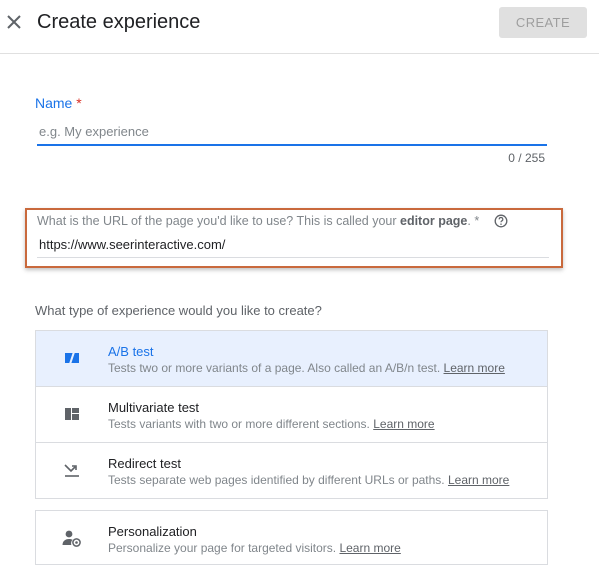  What do you see at coordinates (54, 103) in the screenshot?
I see `name-label-text: Name` at bounding box center [54, 103].